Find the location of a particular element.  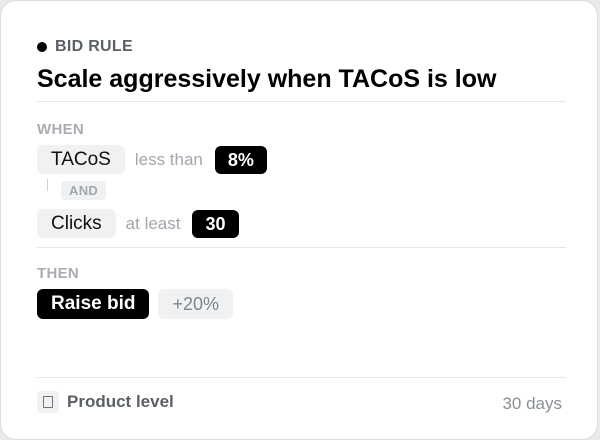

lookback-window: 30 days is located at coordinates (532, 403).